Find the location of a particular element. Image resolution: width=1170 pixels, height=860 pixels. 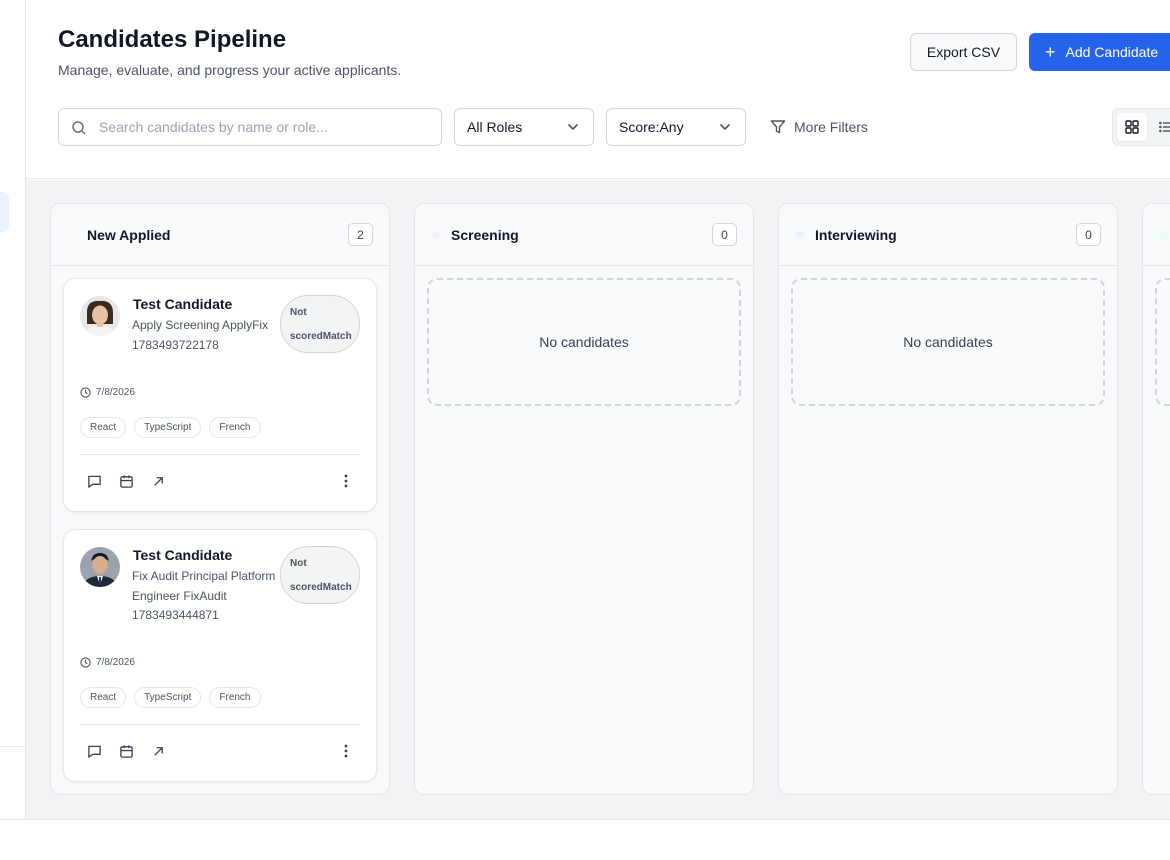

grid-view-button is located at coordinates (1132, 127).